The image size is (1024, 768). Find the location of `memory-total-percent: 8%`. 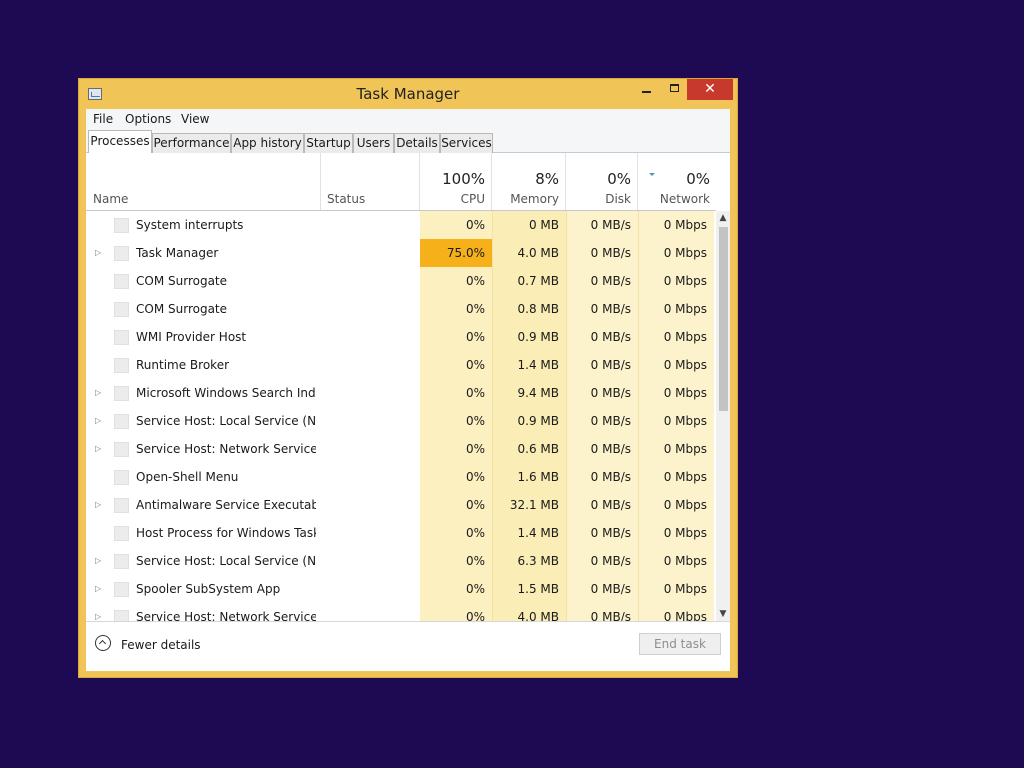

memory-total-percent: 8% is located at coordinates (547, 179).